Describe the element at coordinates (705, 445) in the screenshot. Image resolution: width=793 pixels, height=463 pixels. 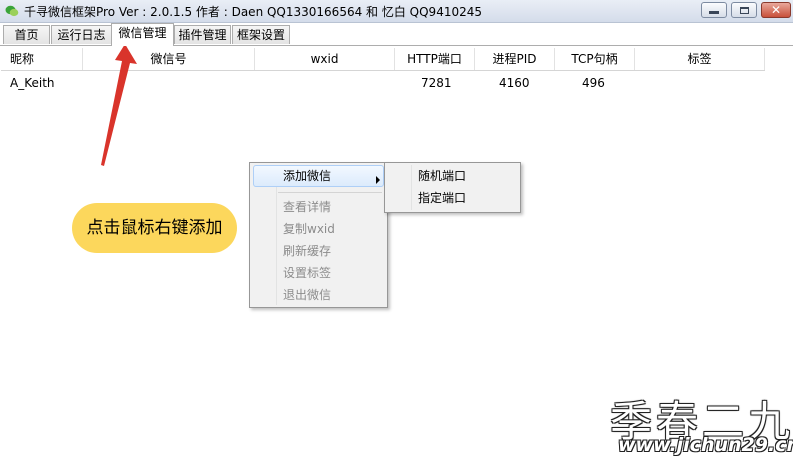
I see `watermark-url: www.jichun29.cn` at that location.